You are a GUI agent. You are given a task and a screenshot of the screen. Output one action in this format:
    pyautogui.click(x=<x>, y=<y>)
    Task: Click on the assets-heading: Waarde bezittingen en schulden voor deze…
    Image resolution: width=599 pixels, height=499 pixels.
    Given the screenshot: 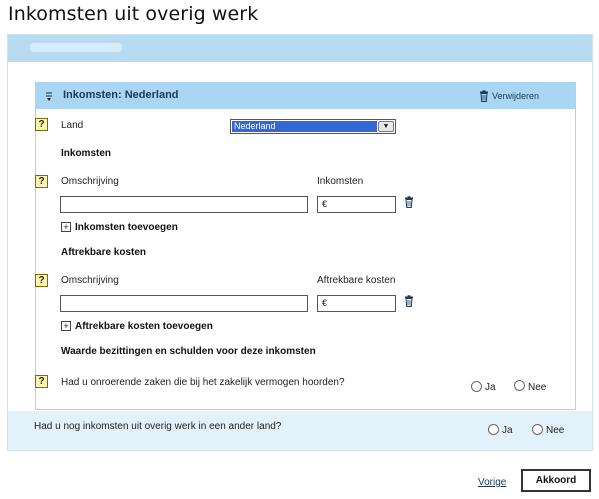 What is the action you would take?
    pyautogui.click(x=188, y=351)
    